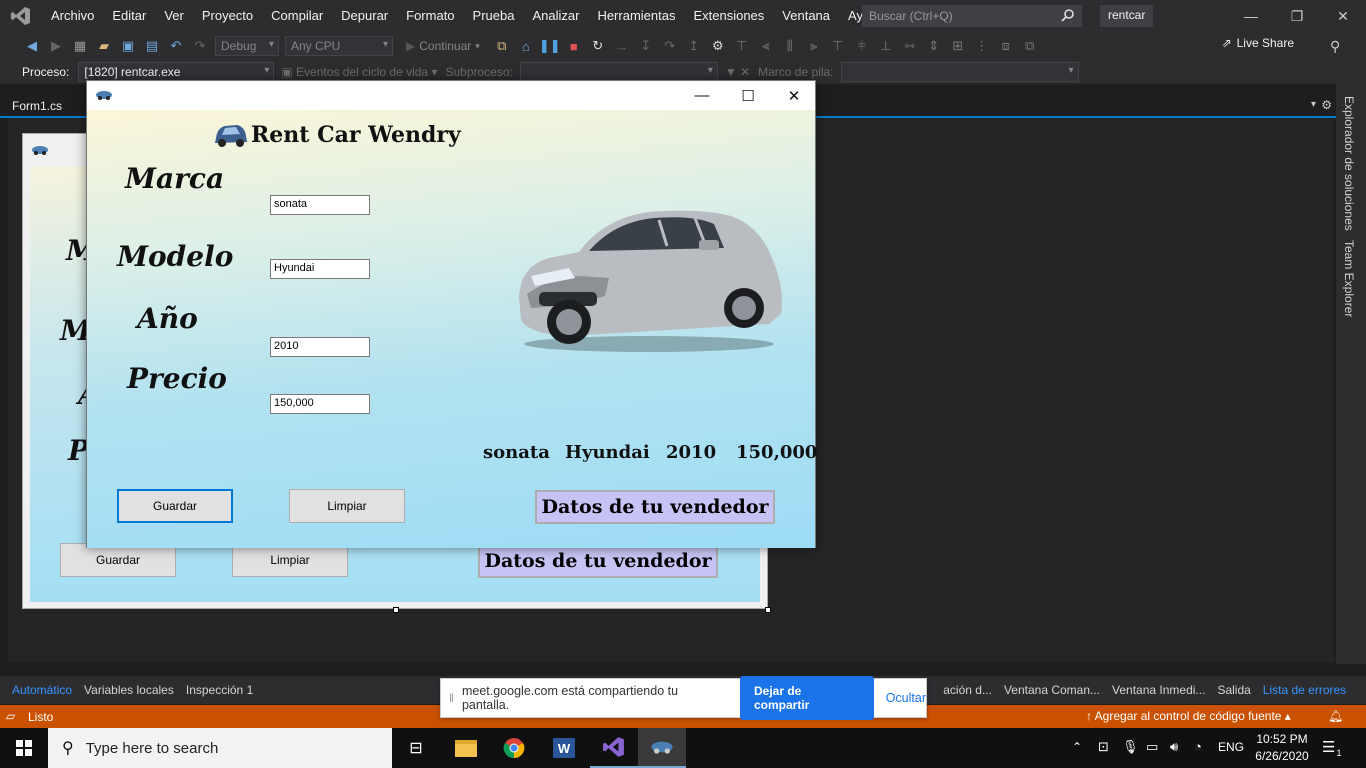 The width and height of the screenshot is (1366, 768). I want to click on rentcar-titlebar: — ☐ ✕, so click(451, 95).